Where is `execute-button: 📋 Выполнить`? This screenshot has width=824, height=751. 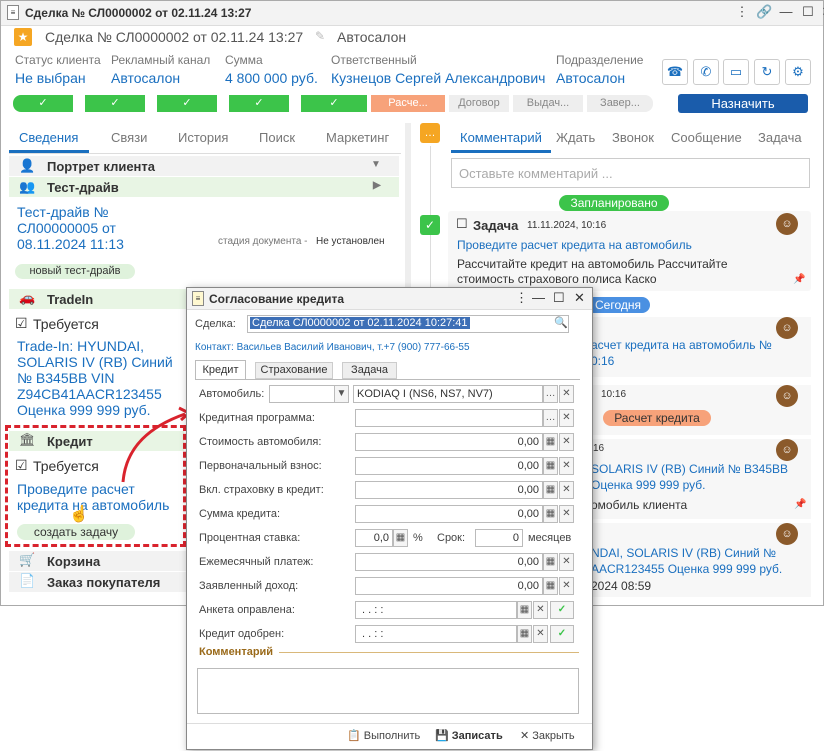 execute-button: 📋 Выполнить is located at coordinates (383, 735).